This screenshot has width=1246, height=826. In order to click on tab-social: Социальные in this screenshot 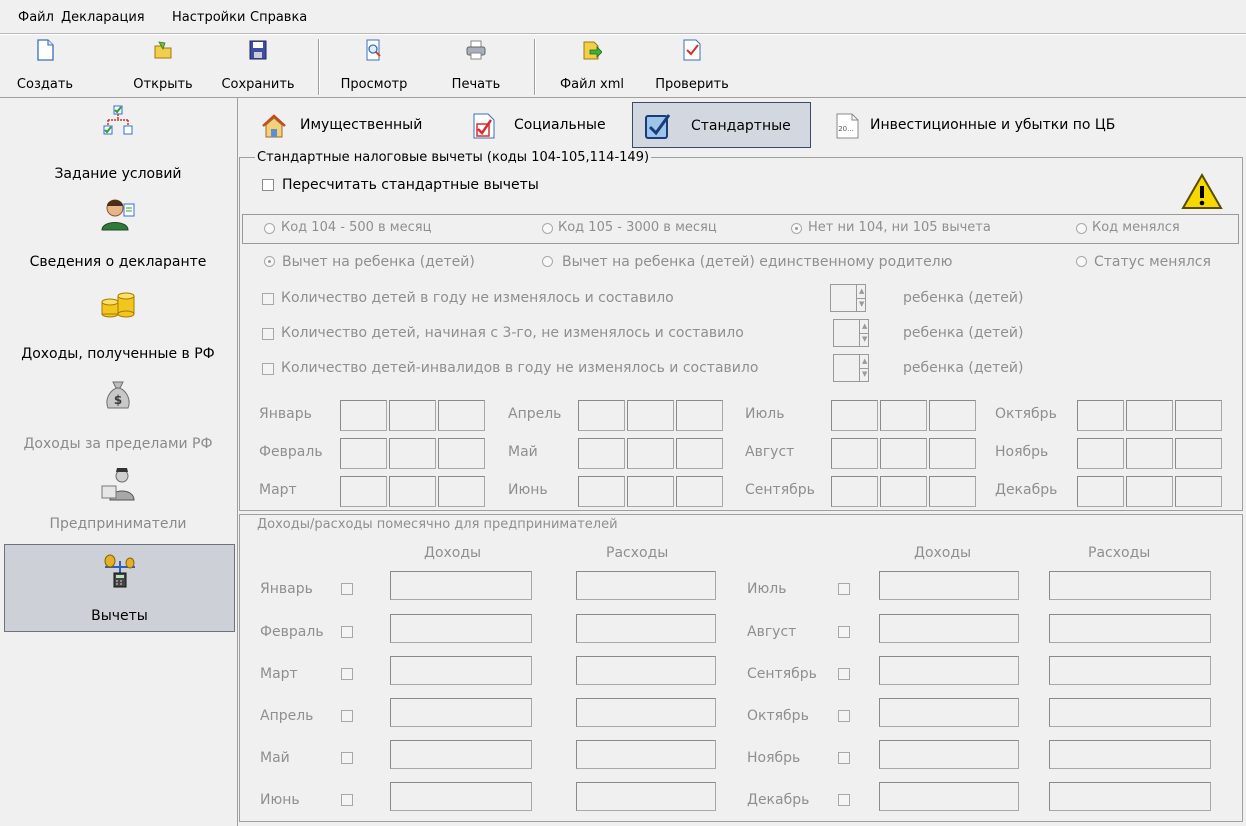, I will do `click(545, 125)`.